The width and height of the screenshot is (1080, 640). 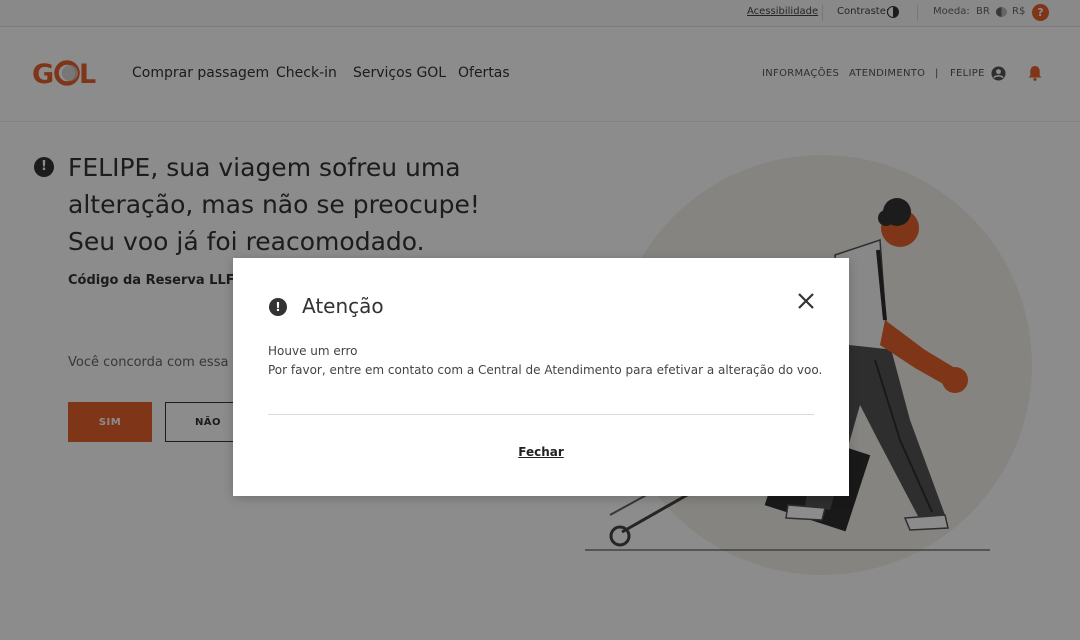 I want to click on dialog-message: Houve um erro, so click(x=313, y=351).